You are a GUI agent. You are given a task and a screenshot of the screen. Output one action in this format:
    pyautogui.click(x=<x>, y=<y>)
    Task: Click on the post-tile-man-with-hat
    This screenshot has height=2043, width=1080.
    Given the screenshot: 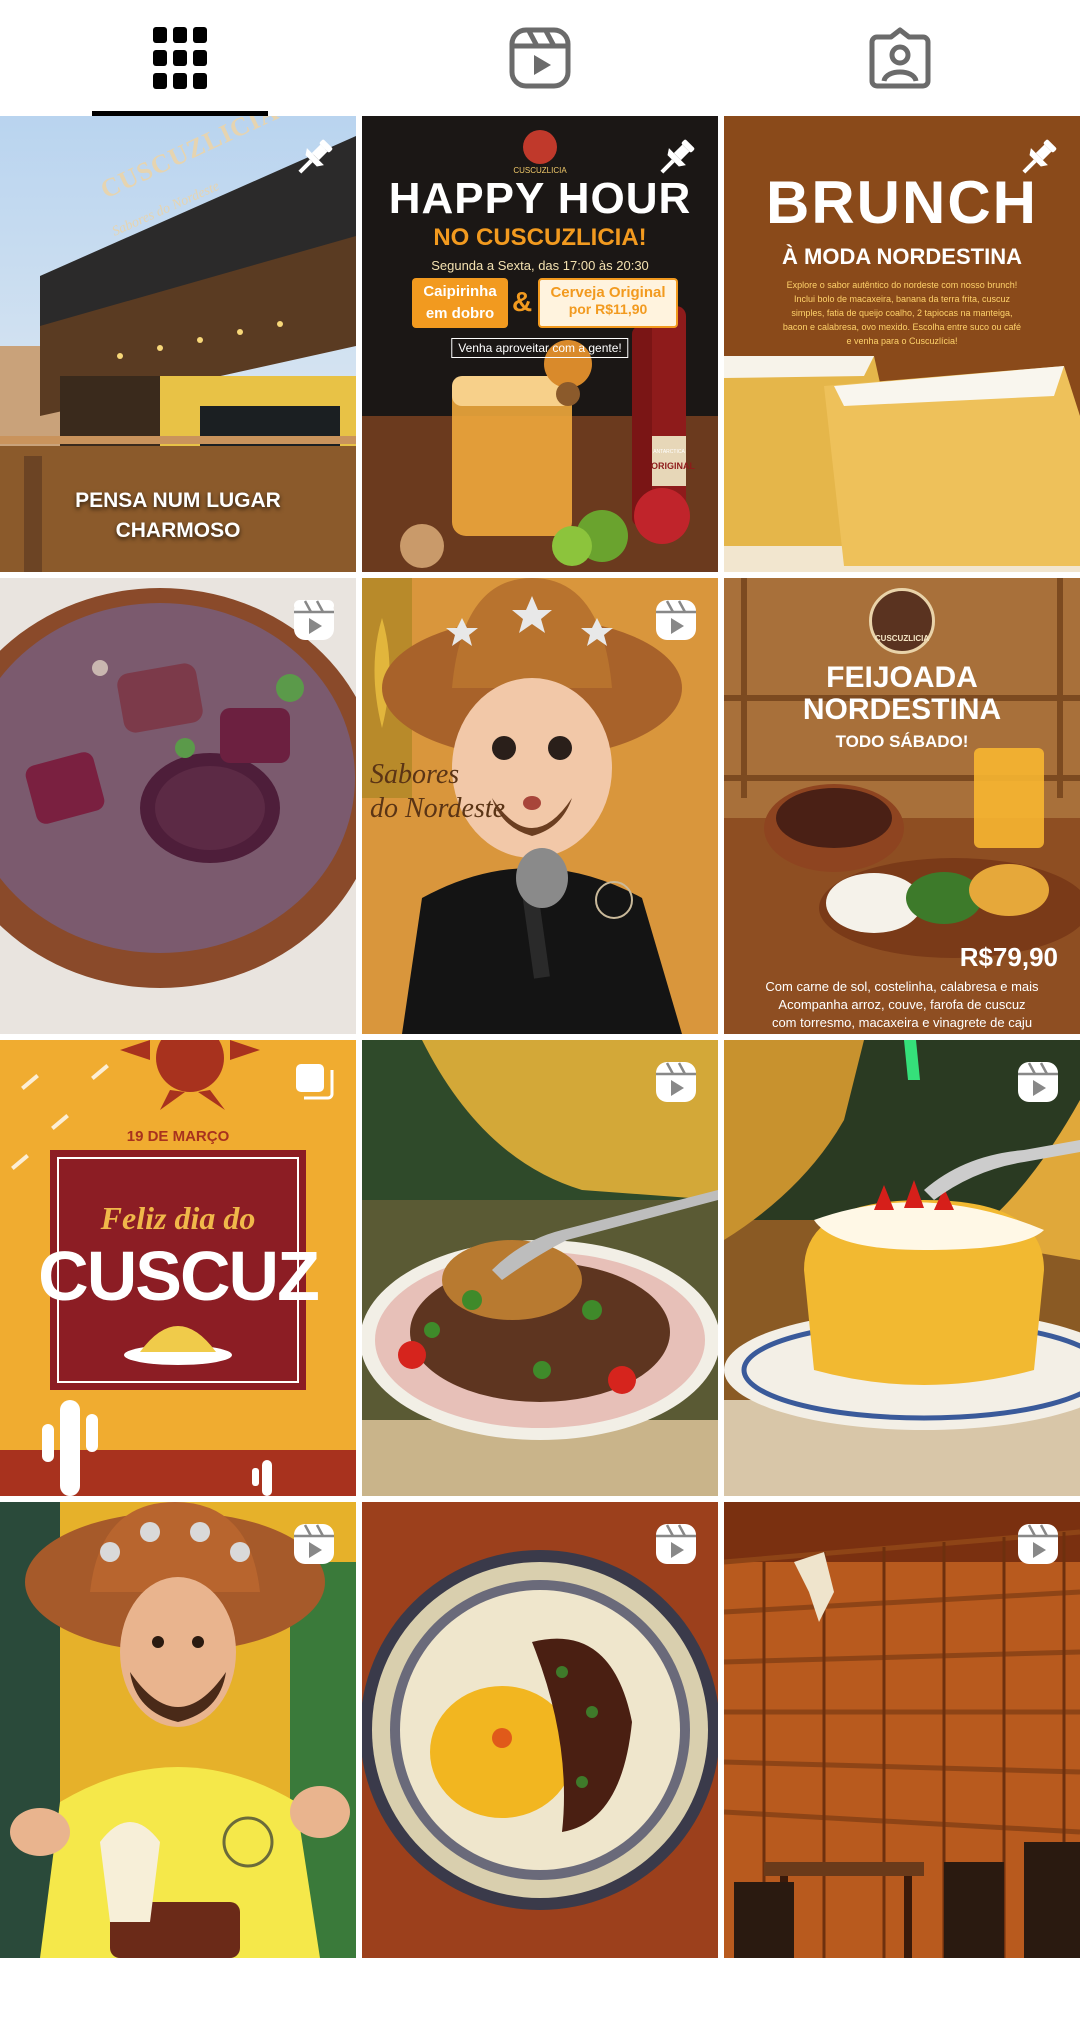 What is the action you would take?
    pyautogui.click(x=178, y=1730)
    